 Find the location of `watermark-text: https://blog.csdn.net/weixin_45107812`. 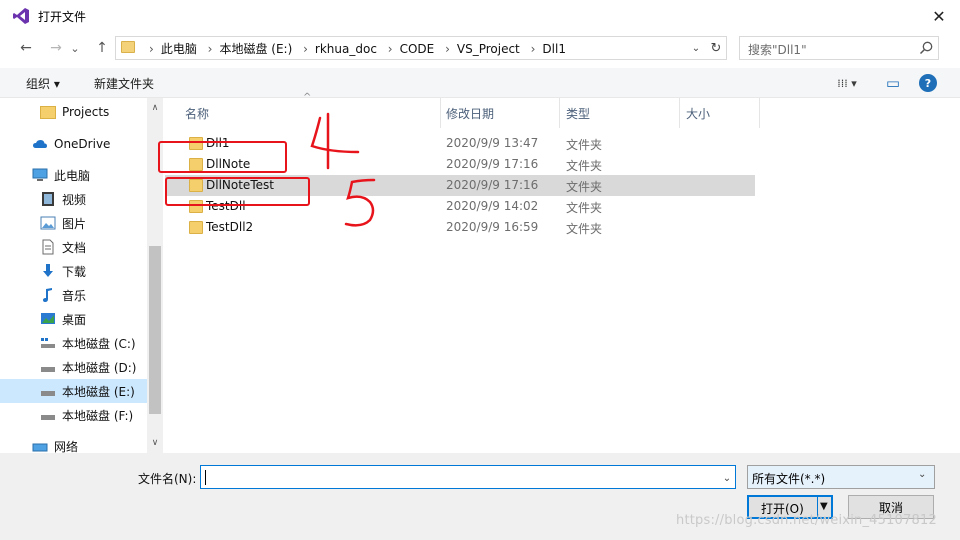

watermark-text: https://blog.csdn.net/weixin_45107812 is located at coordinates (806, 520).